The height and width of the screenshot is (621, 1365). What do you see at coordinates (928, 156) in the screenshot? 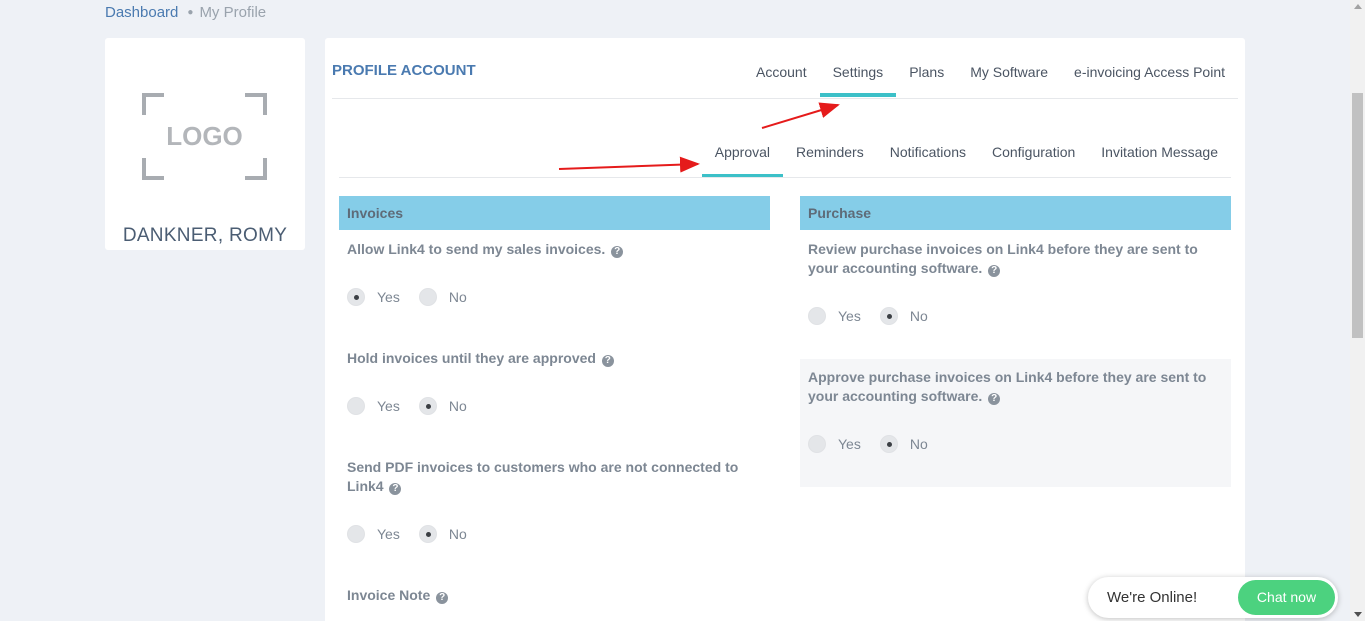
I see `subtab-notifications: Notifications` at bounding box center [928, 156].